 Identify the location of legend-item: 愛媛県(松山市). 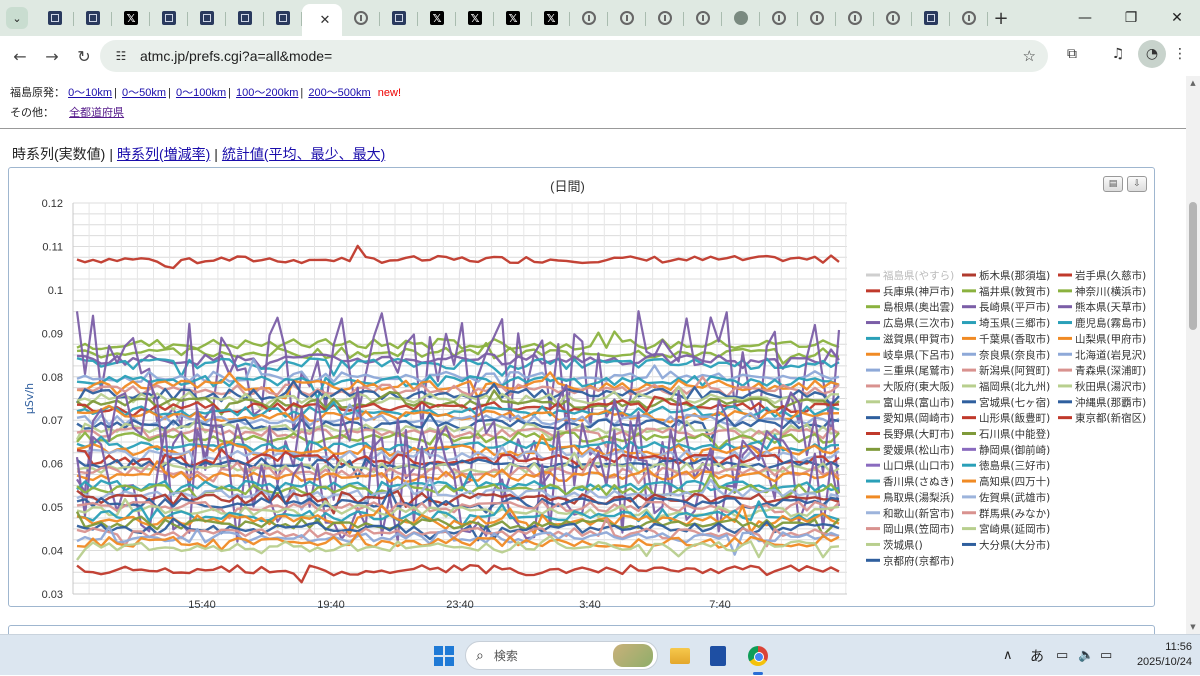
(918, 449).